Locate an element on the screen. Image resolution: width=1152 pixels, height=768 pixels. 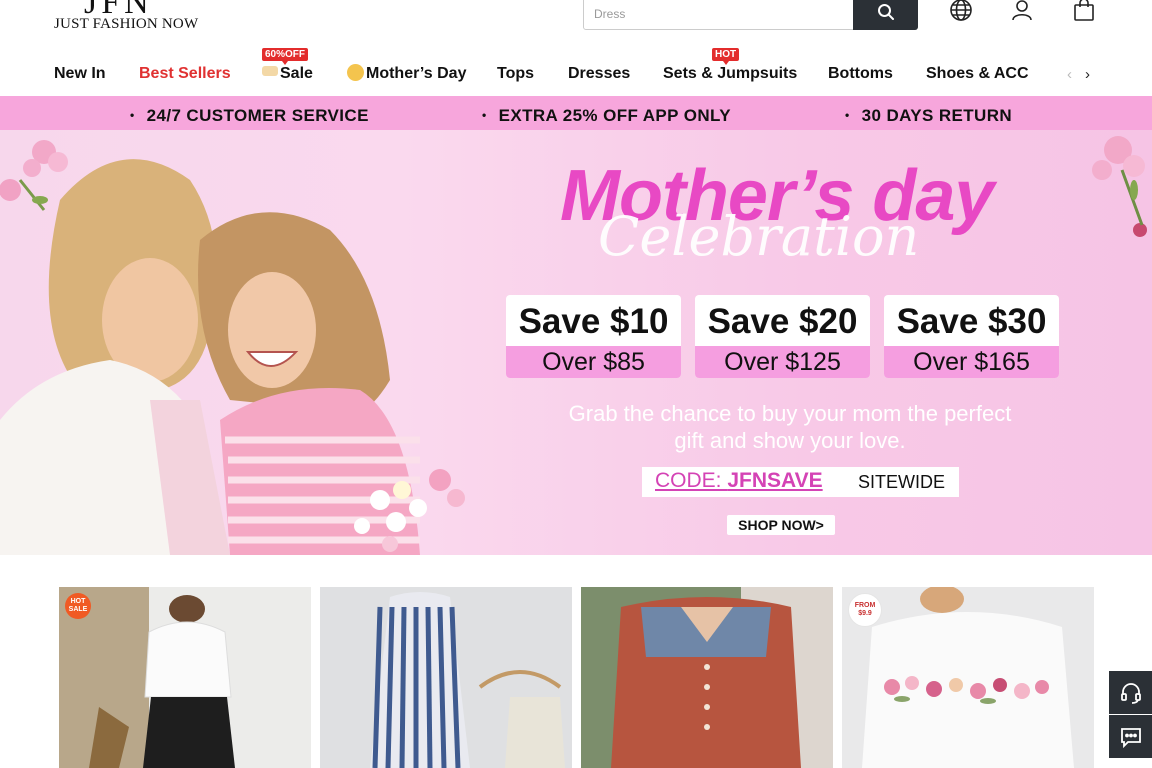
promo-code: CODE: JFNSAVE is located at coordinates (739, 480).